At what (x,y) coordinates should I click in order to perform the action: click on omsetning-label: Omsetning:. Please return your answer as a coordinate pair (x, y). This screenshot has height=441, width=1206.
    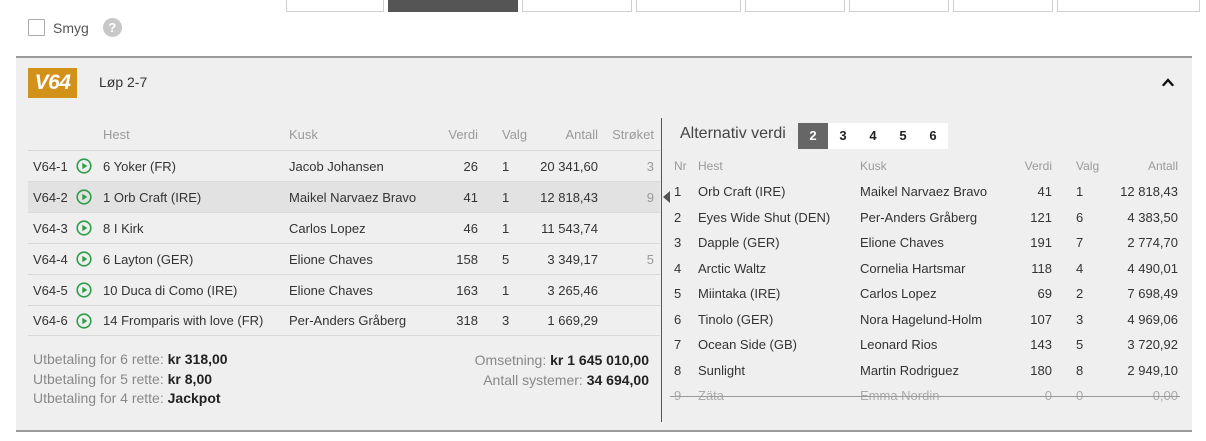
    Looking at the image, I should click on (510, 360).